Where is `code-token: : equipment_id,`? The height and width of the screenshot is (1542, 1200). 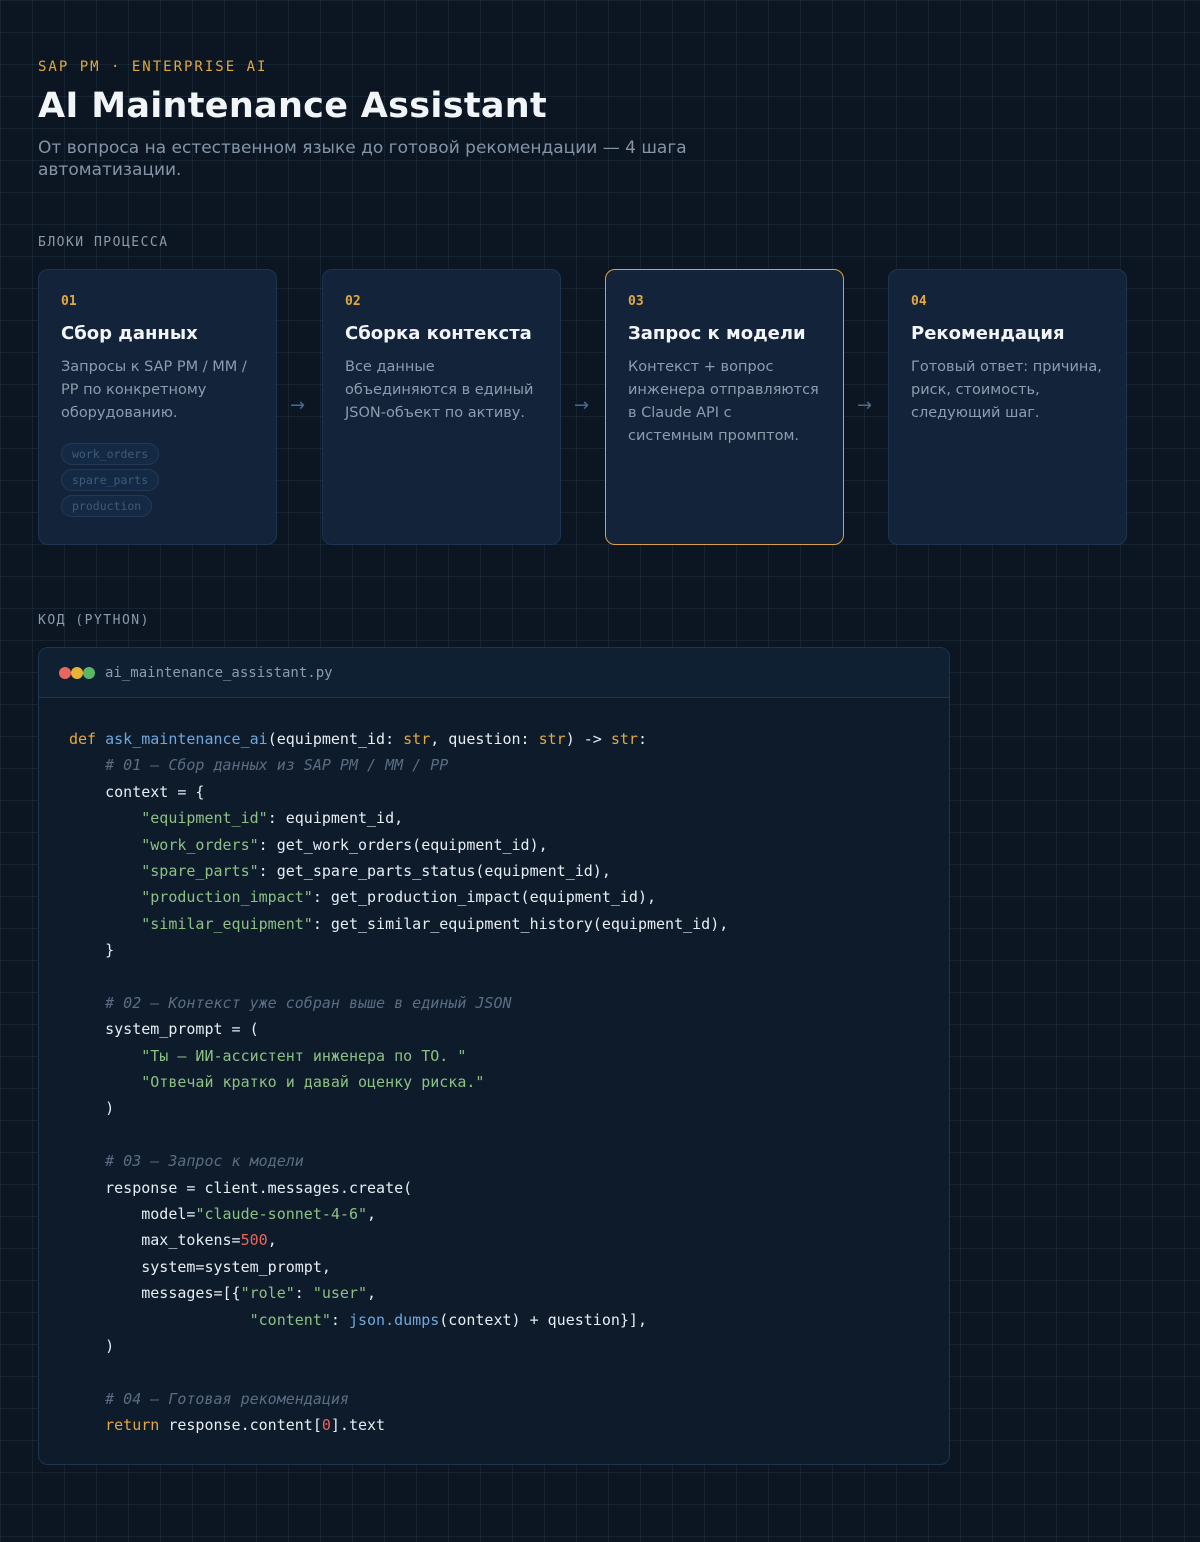 code-token: : equipment_id, is located at coordinates (335, 818).